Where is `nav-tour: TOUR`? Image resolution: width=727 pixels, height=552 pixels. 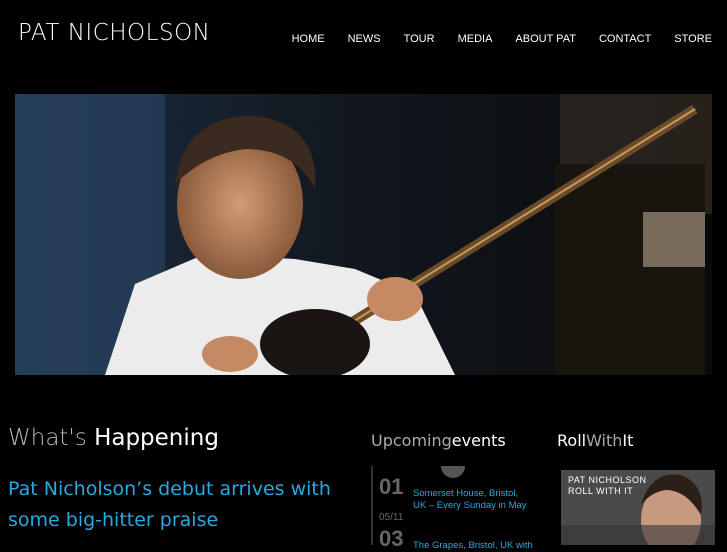
nav-tour: TOUR is located at coordinates (419, 39).